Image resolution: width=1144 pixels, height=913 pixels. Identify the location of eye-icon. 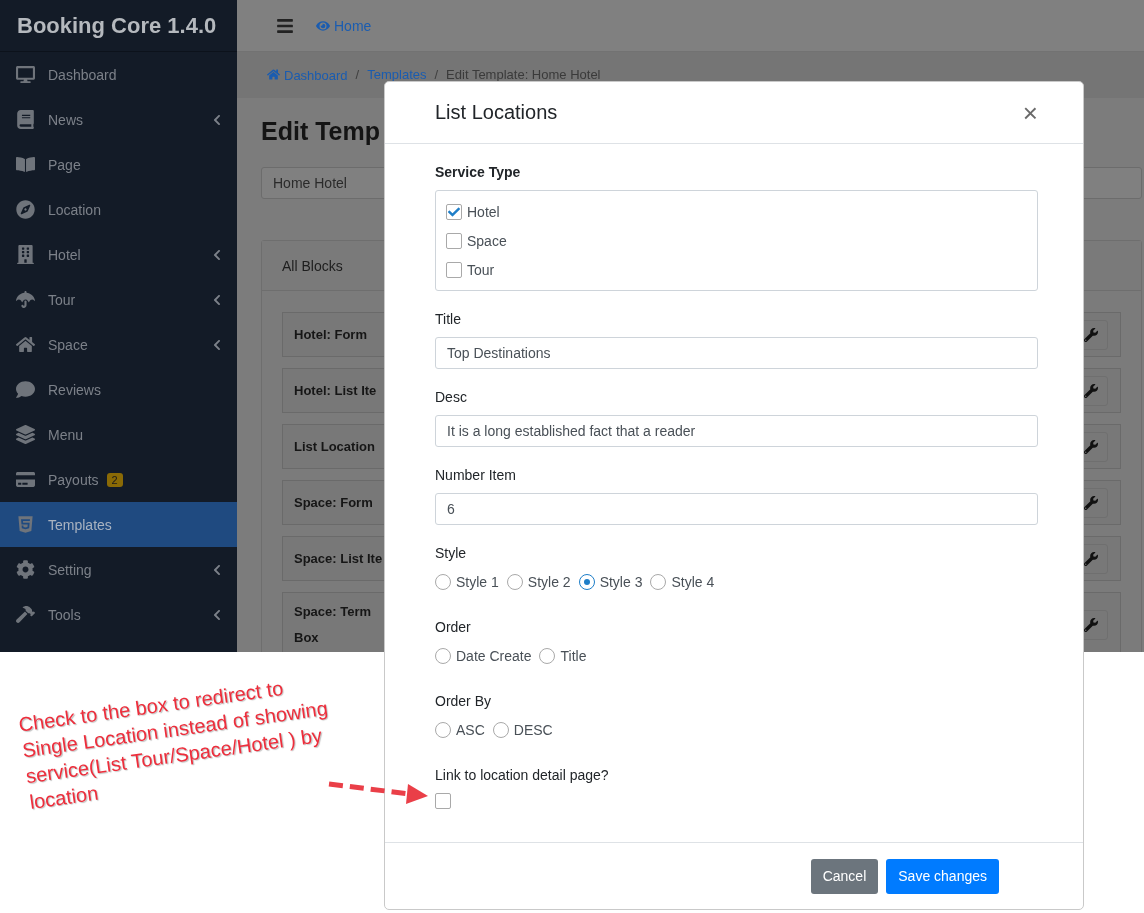
(323, 25).